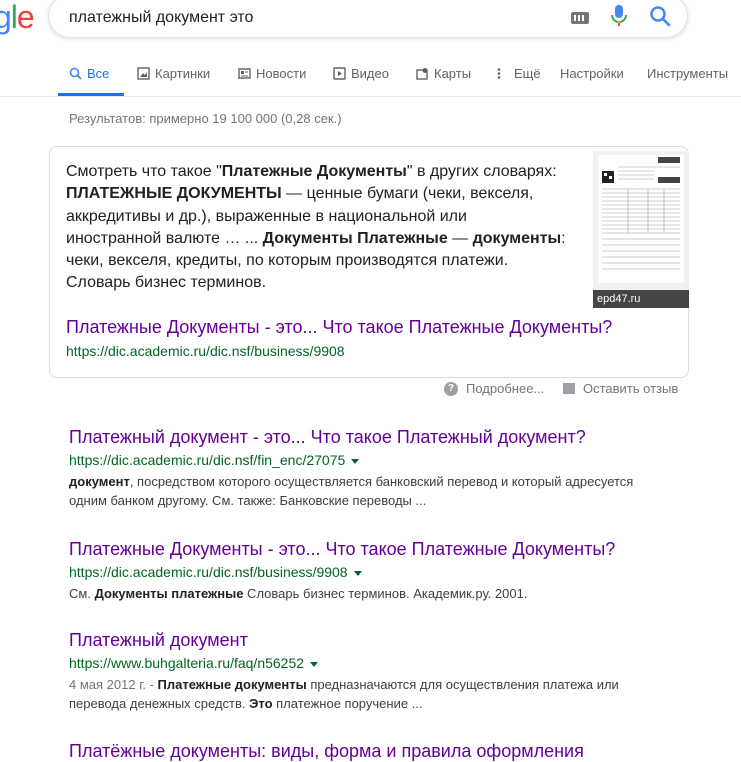 The height and width of the screenshot is (762, 741). What do you see at coordinates (422, 74) in the screenshot?
I see `map-icon` at bounding box center [422, 74].